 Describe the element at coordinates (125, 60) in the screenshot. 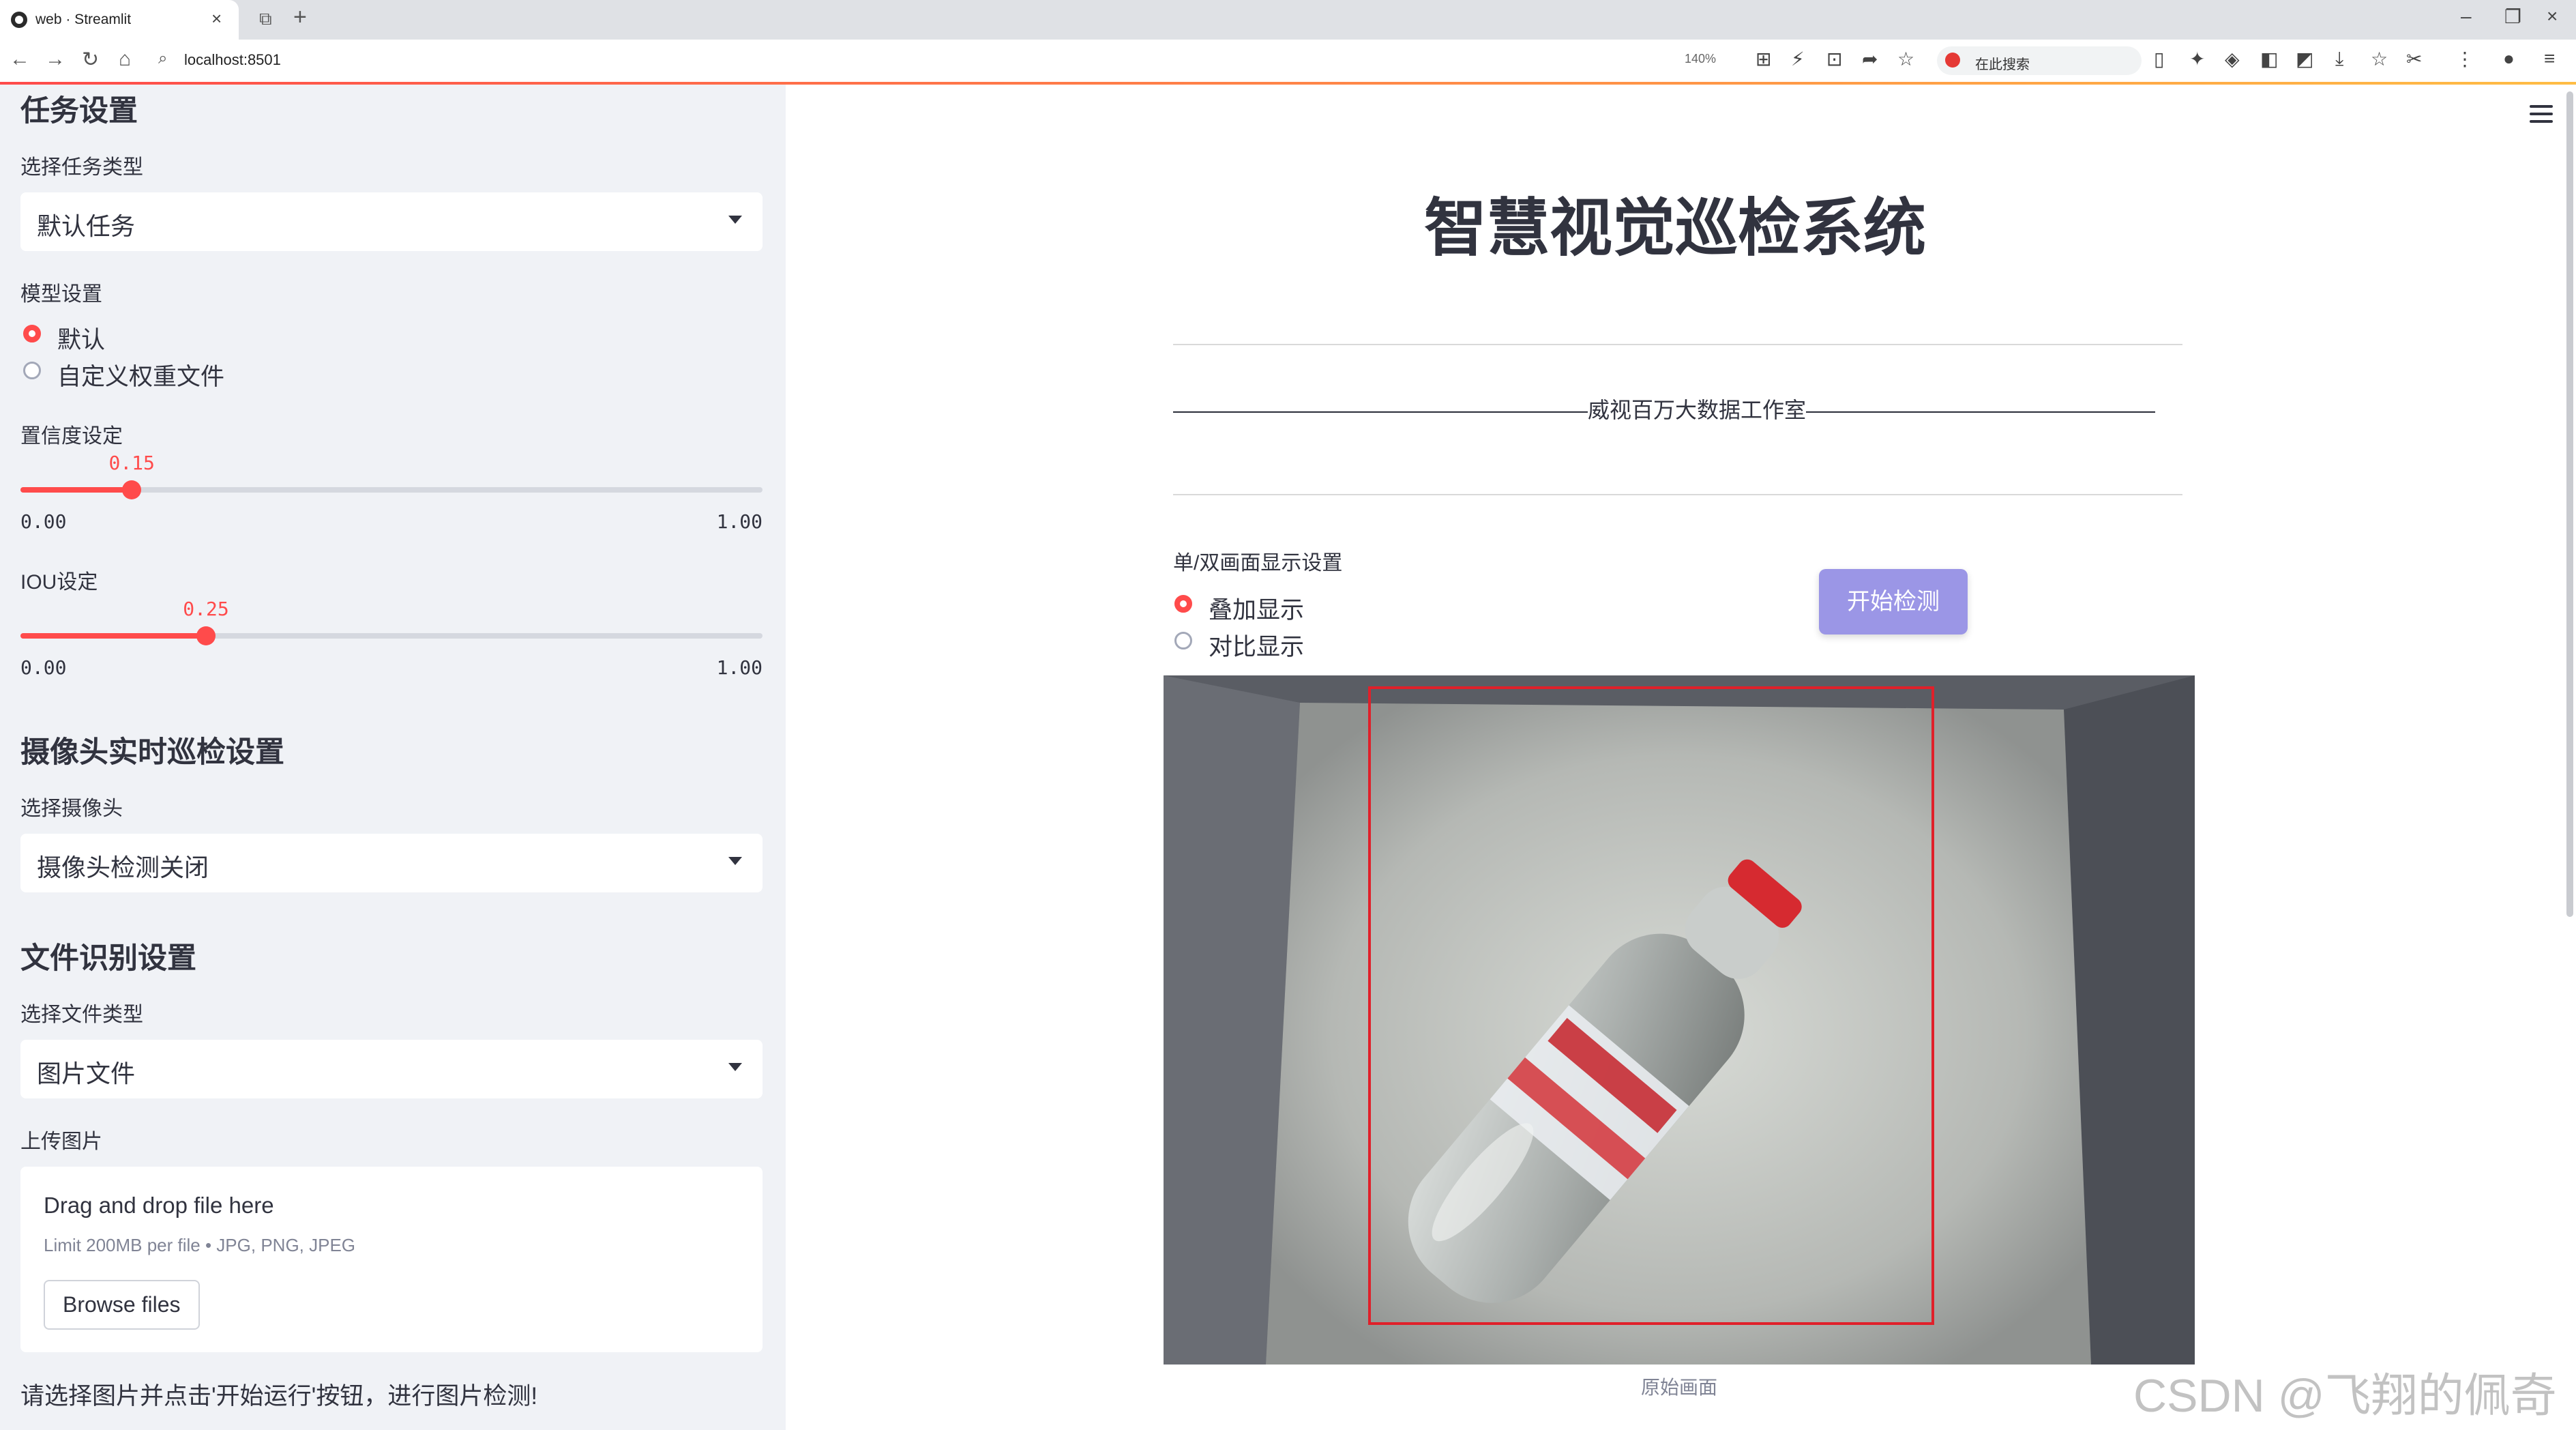

I see `home-icon: ⌂` at that location.